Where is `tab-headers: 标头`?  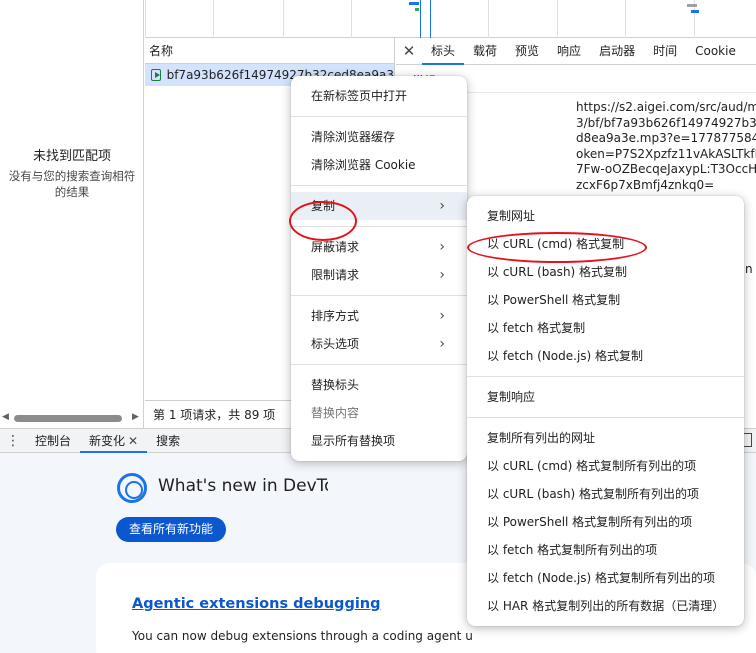 tab-headers: 标头 is located at coordinates (443, 51).